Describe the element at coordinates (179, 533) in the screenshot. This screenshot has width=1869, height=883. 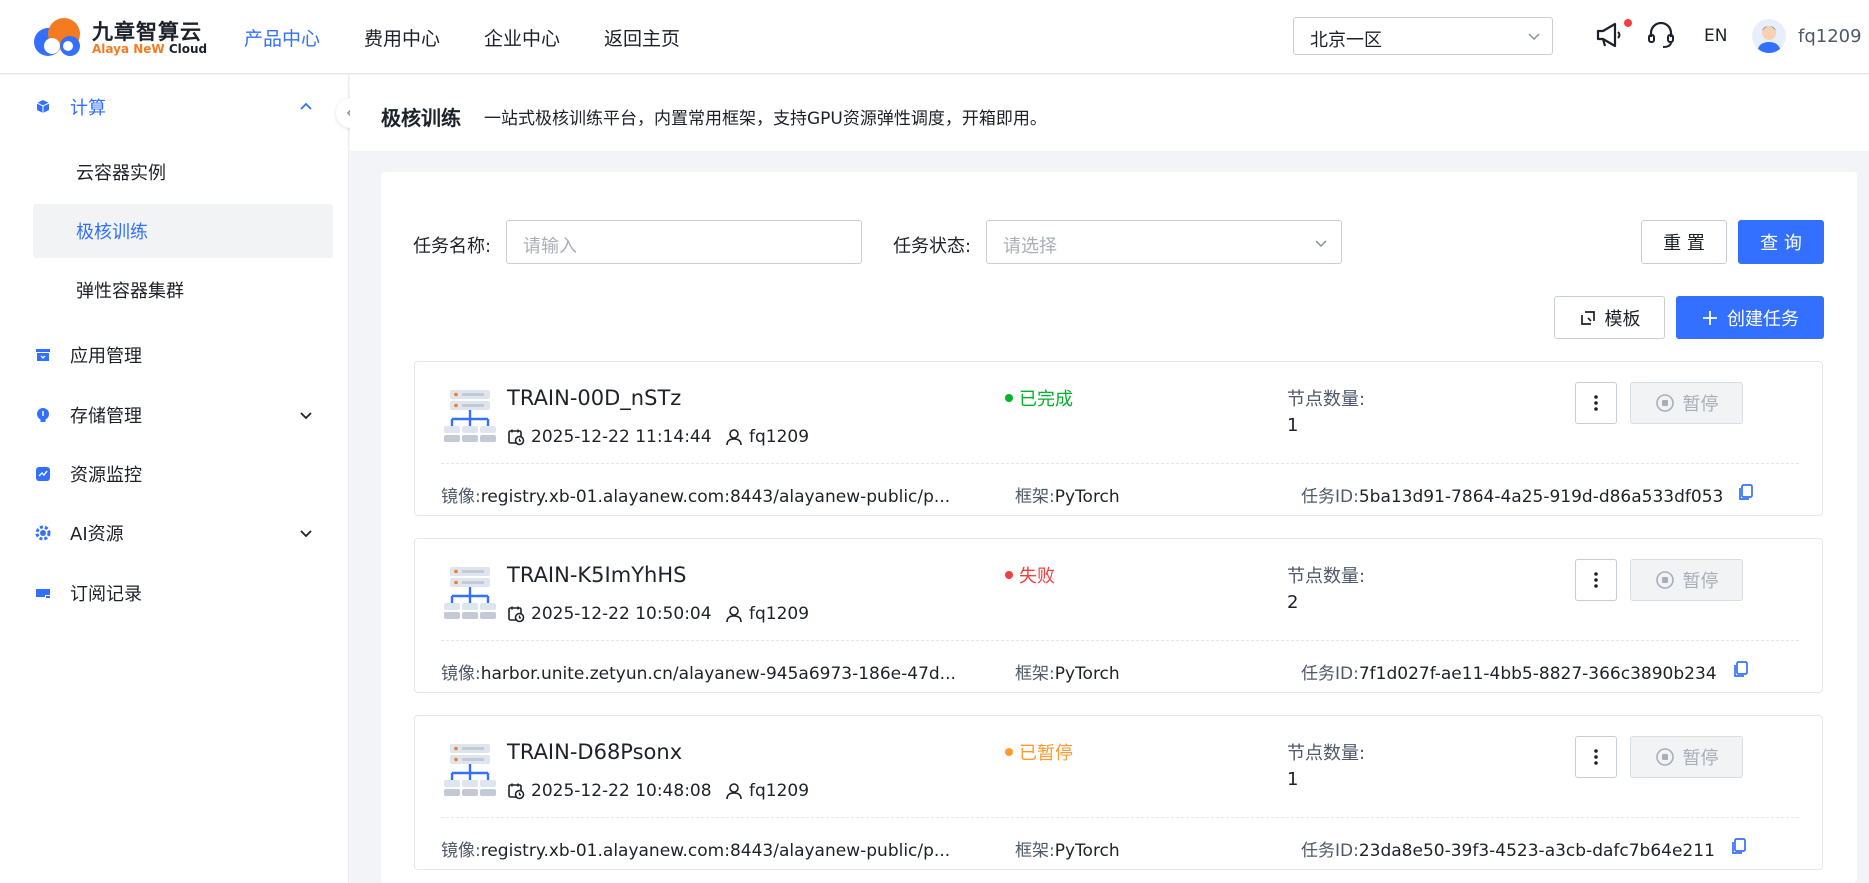
I see `sidebar-group-ai-resources: AI资源` at that location.